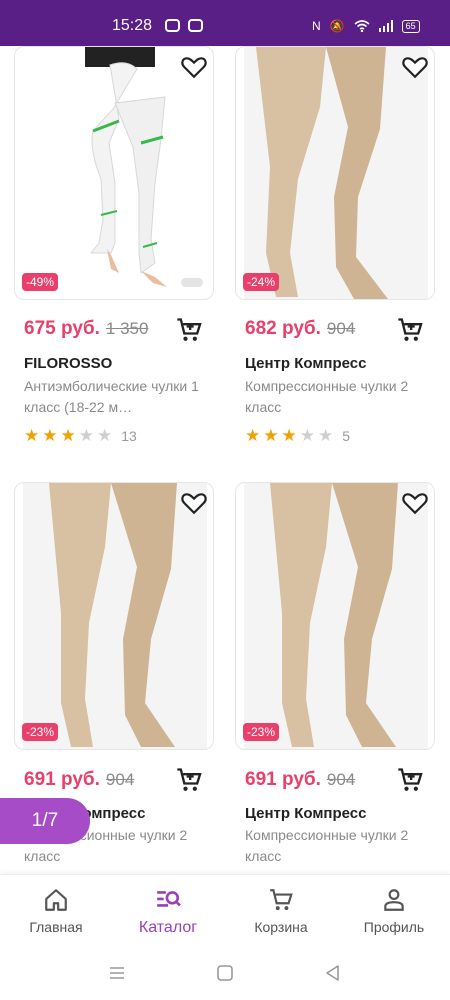 The width and height of the screenshot is (450, 1000). Describe the element at coordinates (281, 900) in the screenshot. I see `cart-icon` at that location.